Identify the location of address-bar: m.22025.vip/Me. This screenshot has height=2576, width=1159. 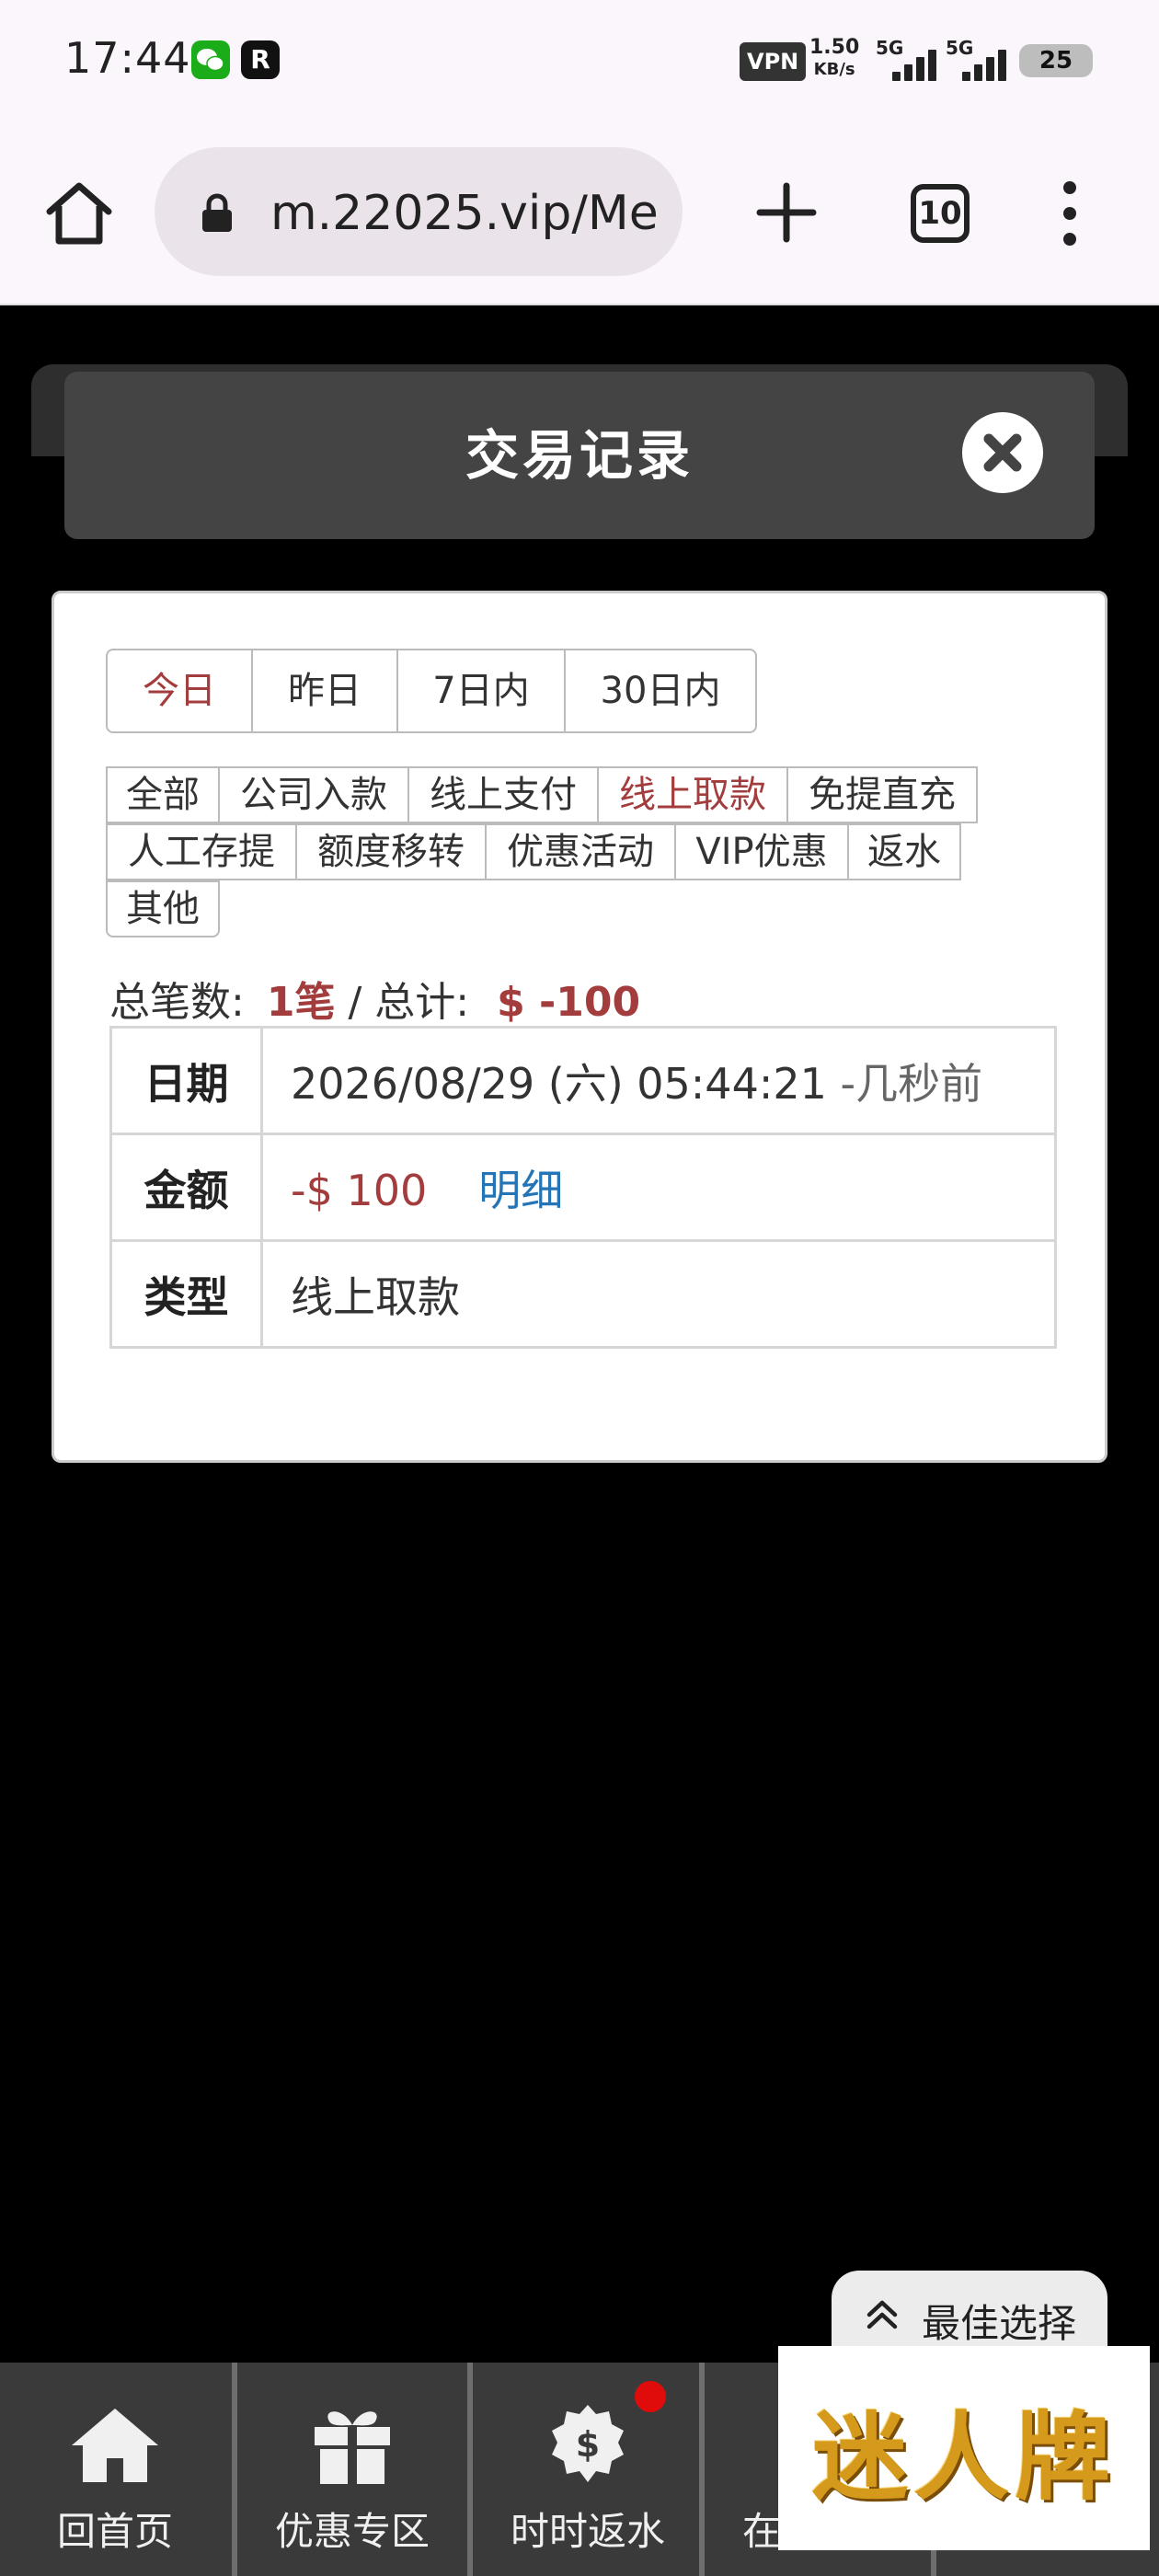
(419, 211).